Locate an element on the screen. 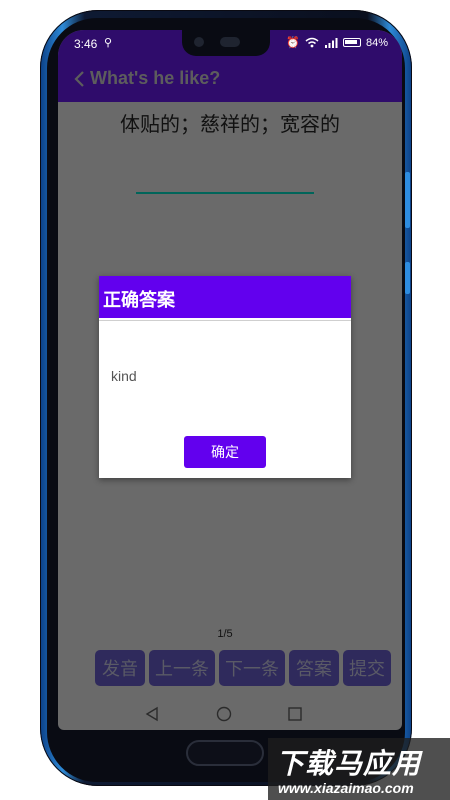 This screenshot has width=450, height=800. answer-dialog: 正确答案 kind 确定 is located at coordinates (225, 377).